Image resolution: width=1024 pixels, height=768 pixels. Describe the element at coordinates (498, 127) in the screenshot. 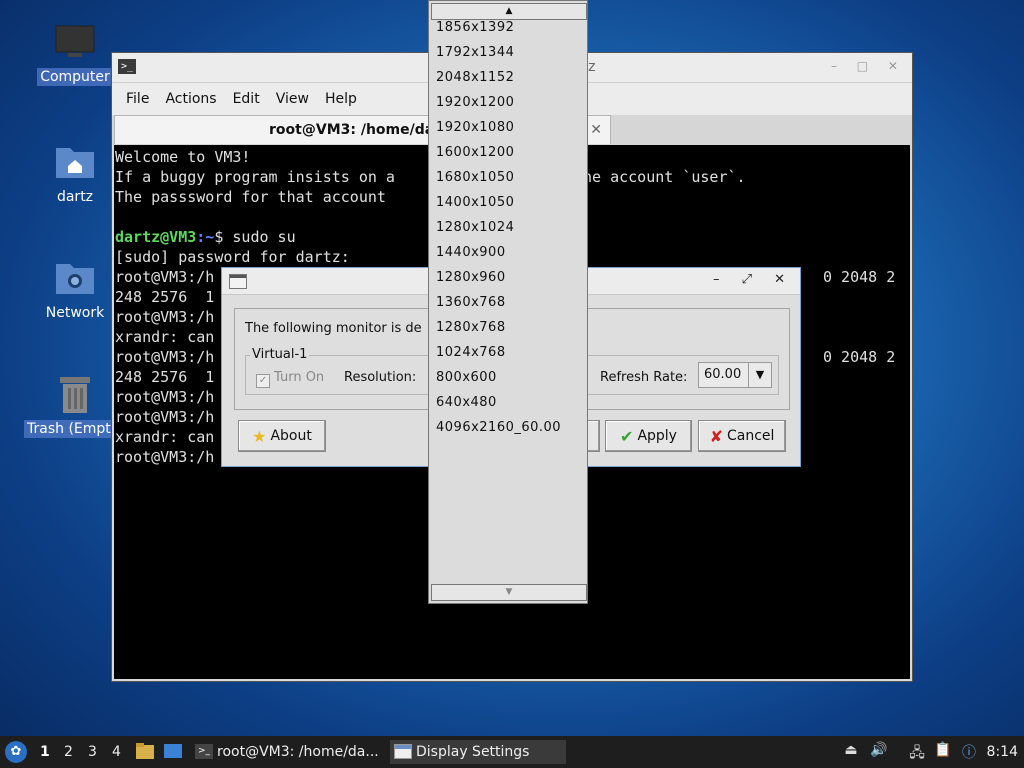

I see `resolution-option: 1920x1080` at that location.